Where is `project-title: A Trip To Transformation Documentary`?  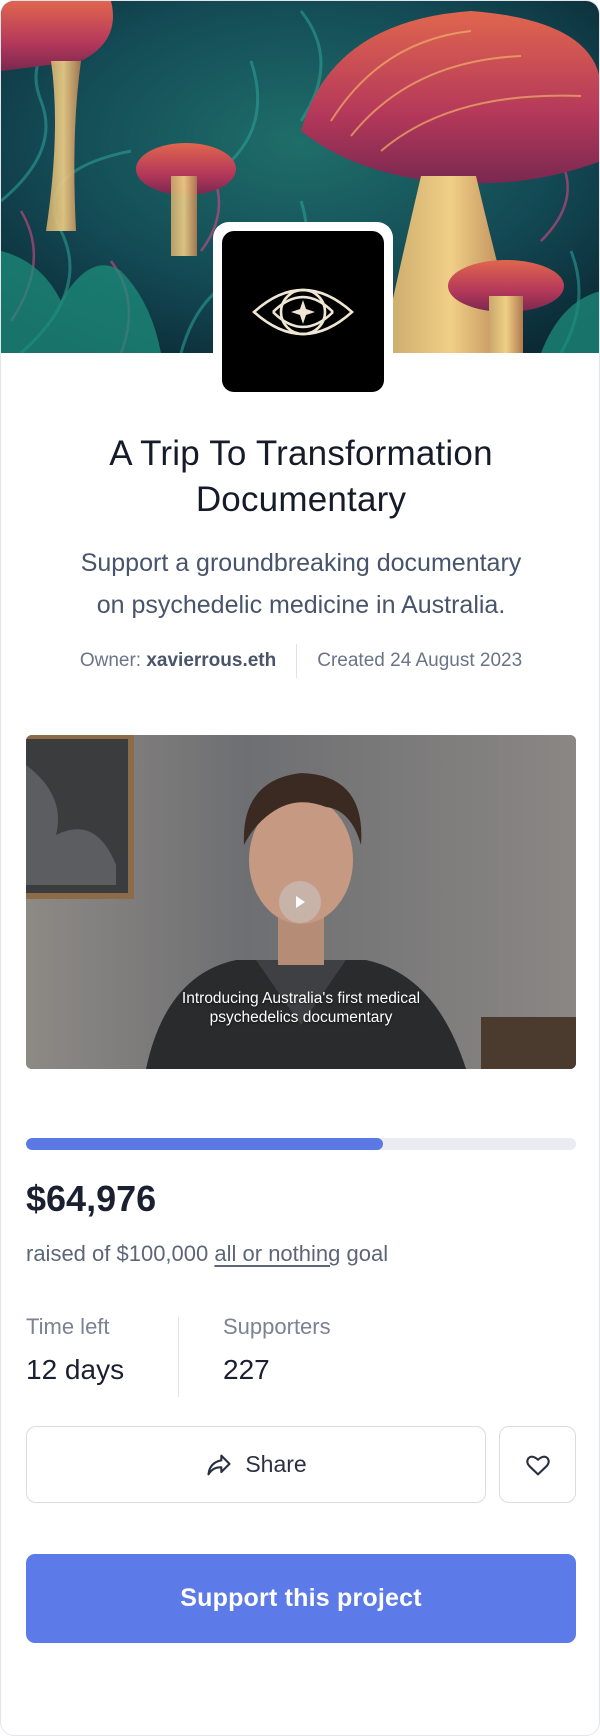 project-title: A Trip To Transformation Documentary is located at coordinates (301, 477).